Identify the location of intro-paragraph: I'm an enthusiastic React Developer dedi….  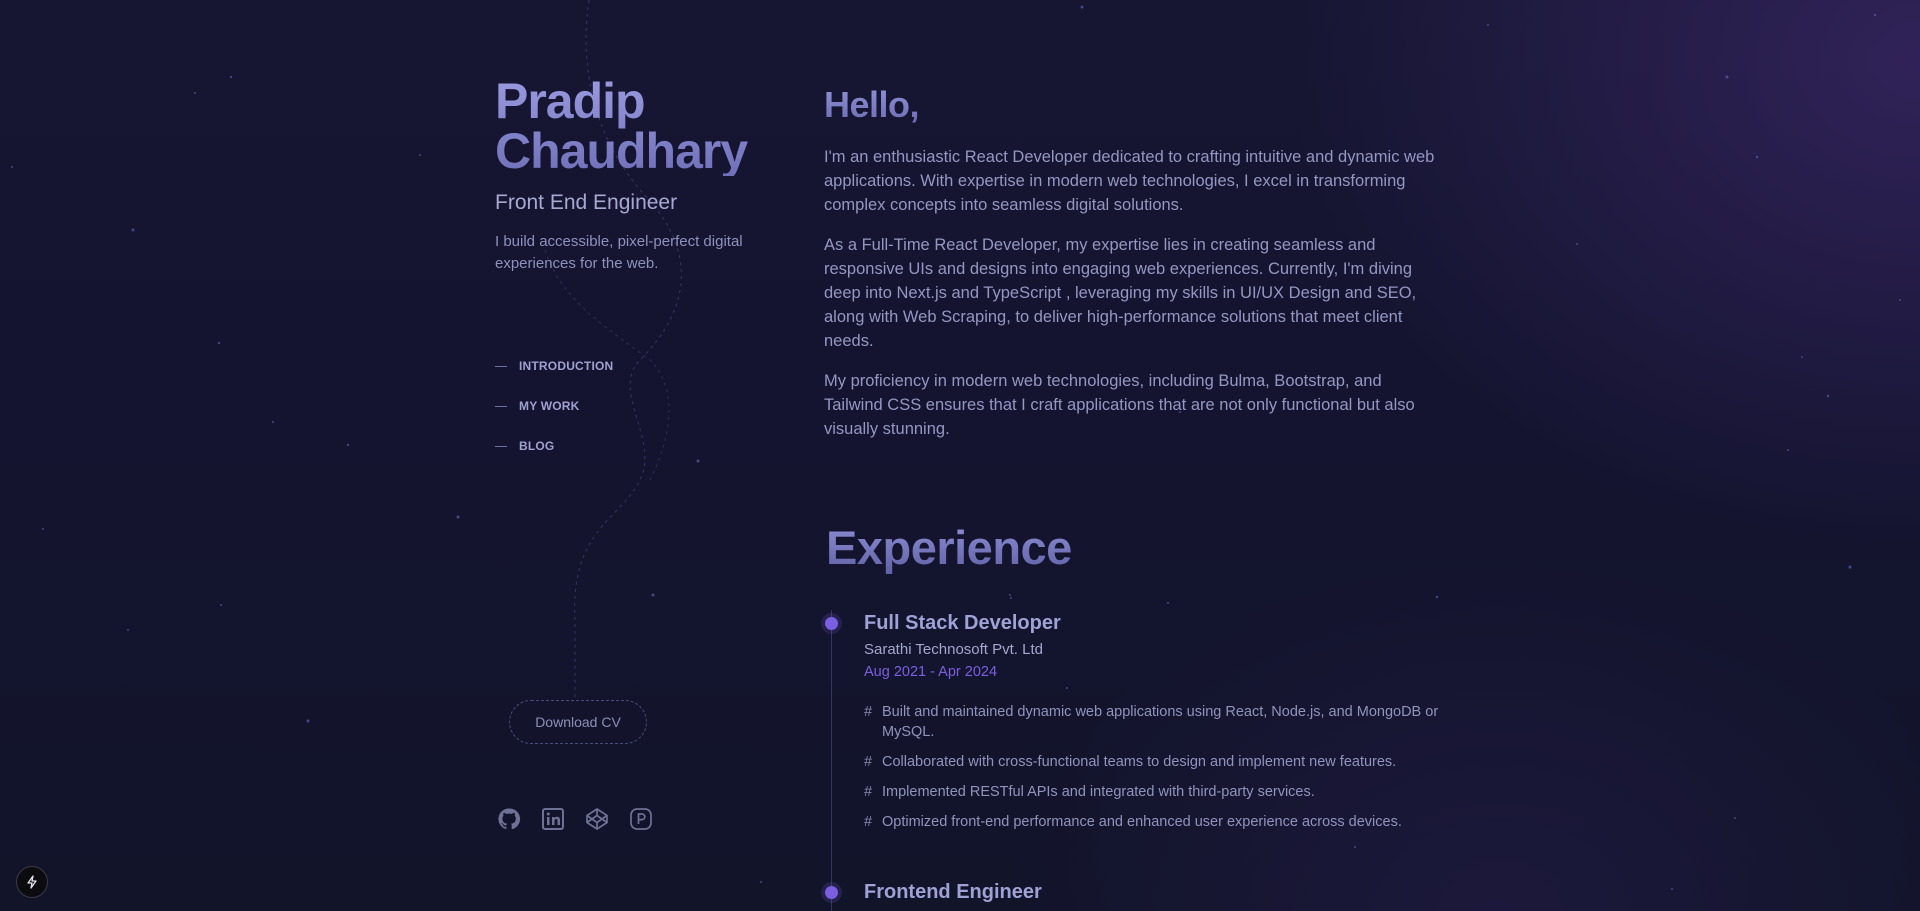
(1129, 181).